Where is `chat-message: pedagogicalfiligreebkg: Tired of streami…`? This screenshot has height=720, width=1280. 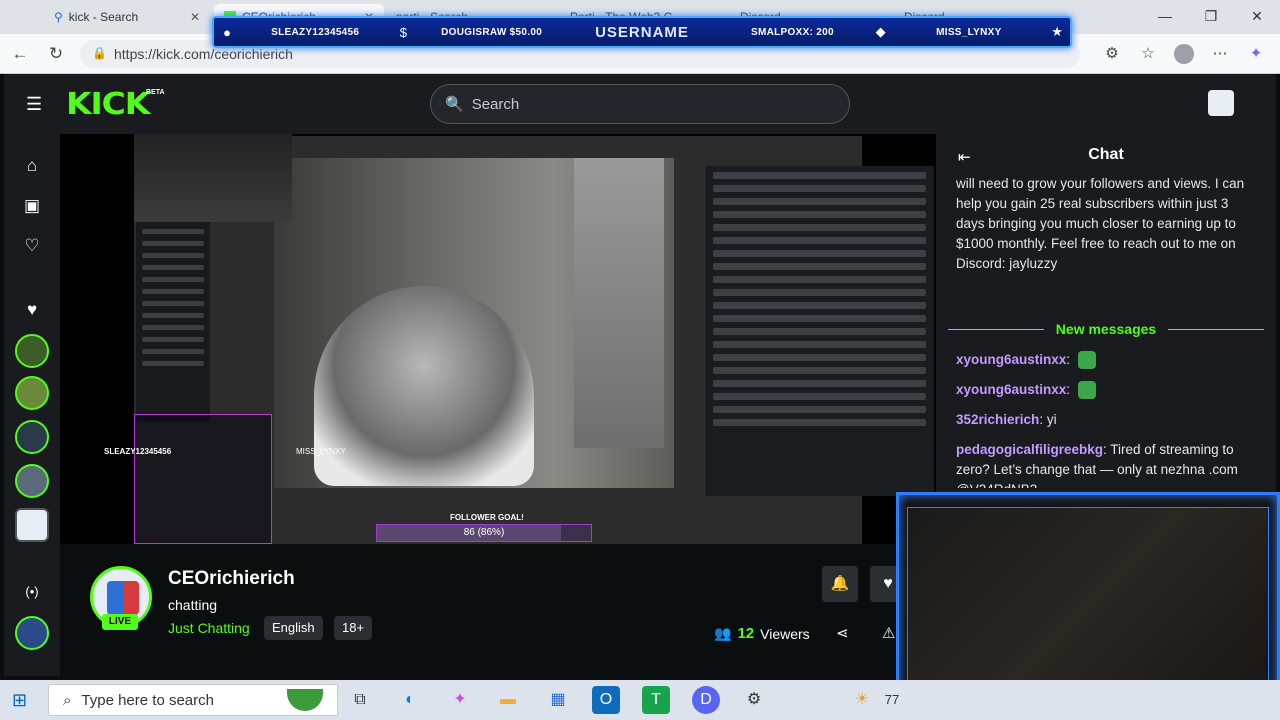
chat-message: pedagogicalfiligreebkg: Tired of streami… is located at coordinates (1106, 464).